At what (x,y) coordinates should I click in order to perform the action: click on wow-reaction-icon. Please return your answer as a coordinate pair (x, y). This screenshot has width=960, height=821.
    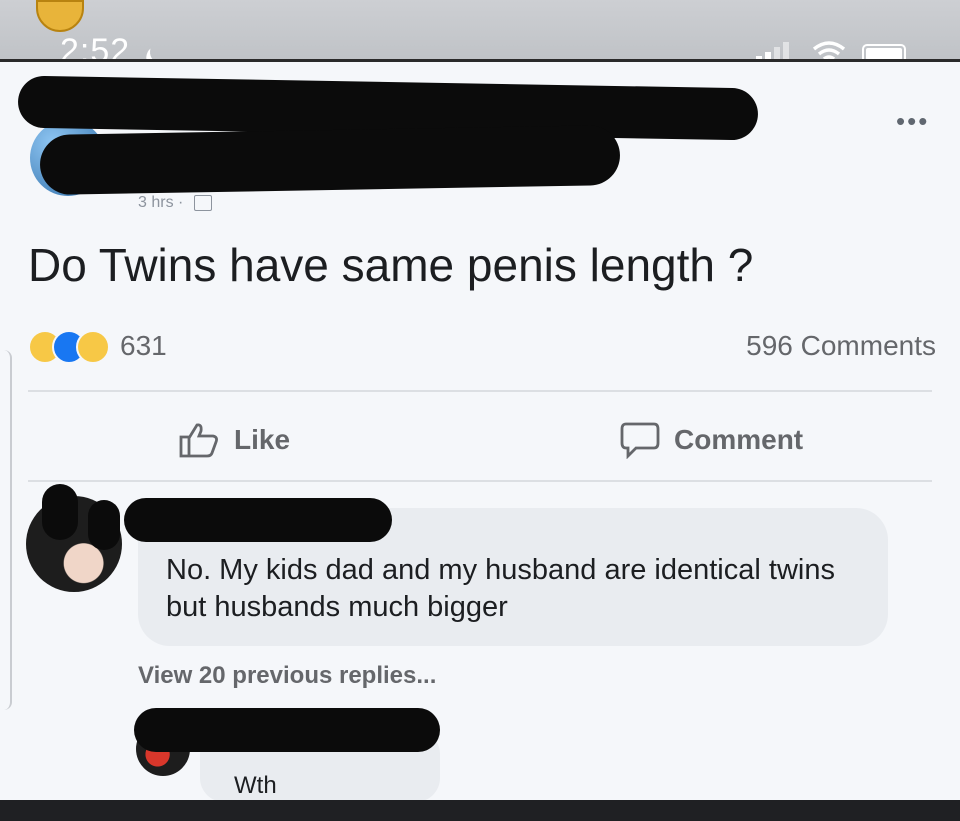
    Looking at the image, I should click on (93, 347).